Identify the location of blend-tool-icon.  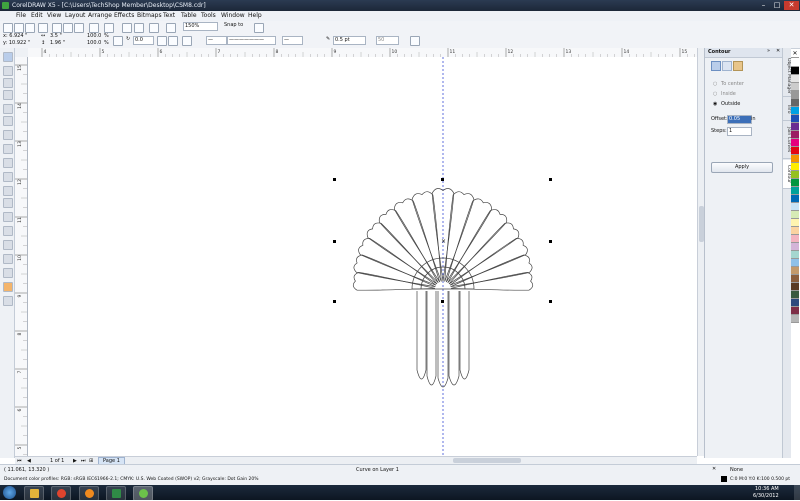
(8, 245).